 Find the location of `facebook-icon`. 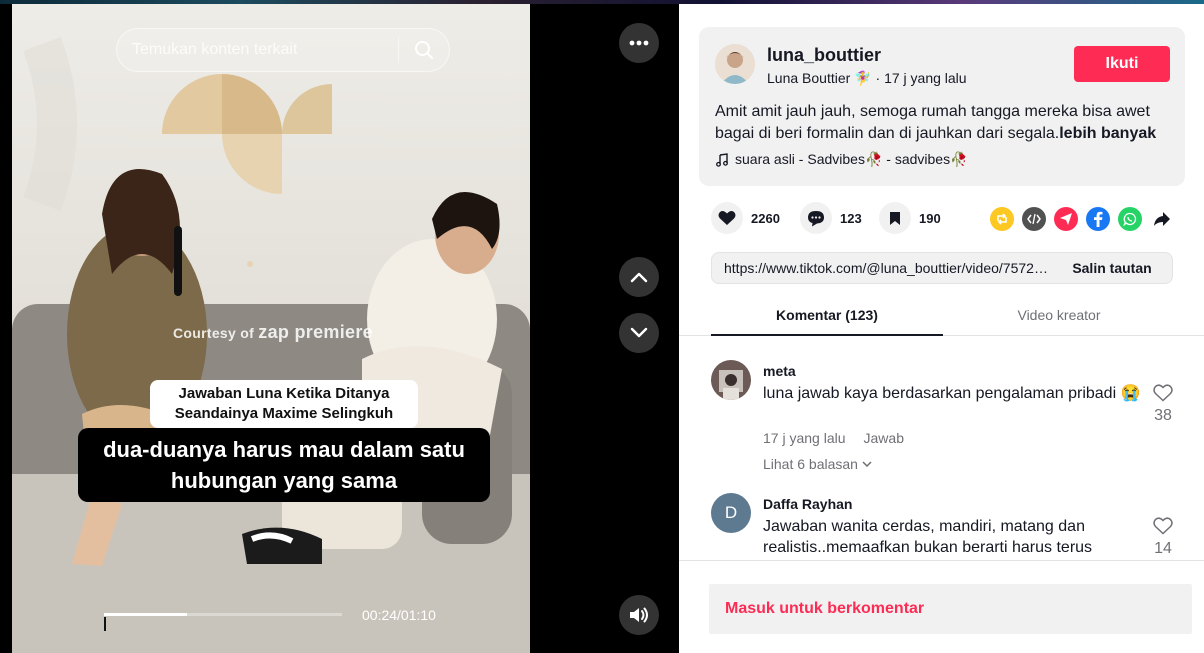

facebook-icon is located at coordinates (1098, 219).